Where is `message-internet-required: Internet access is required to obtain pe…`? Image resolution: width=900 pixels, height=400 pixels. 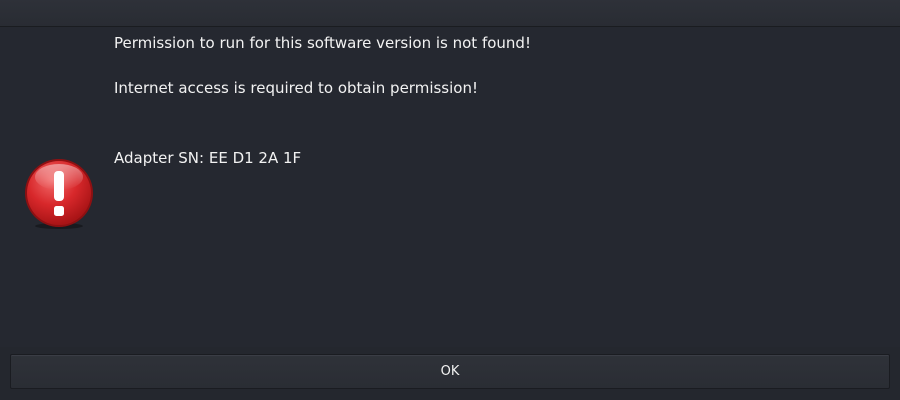
message-internet-required: Internet access is required to obtain pe… is located at coordinates (296, 88).